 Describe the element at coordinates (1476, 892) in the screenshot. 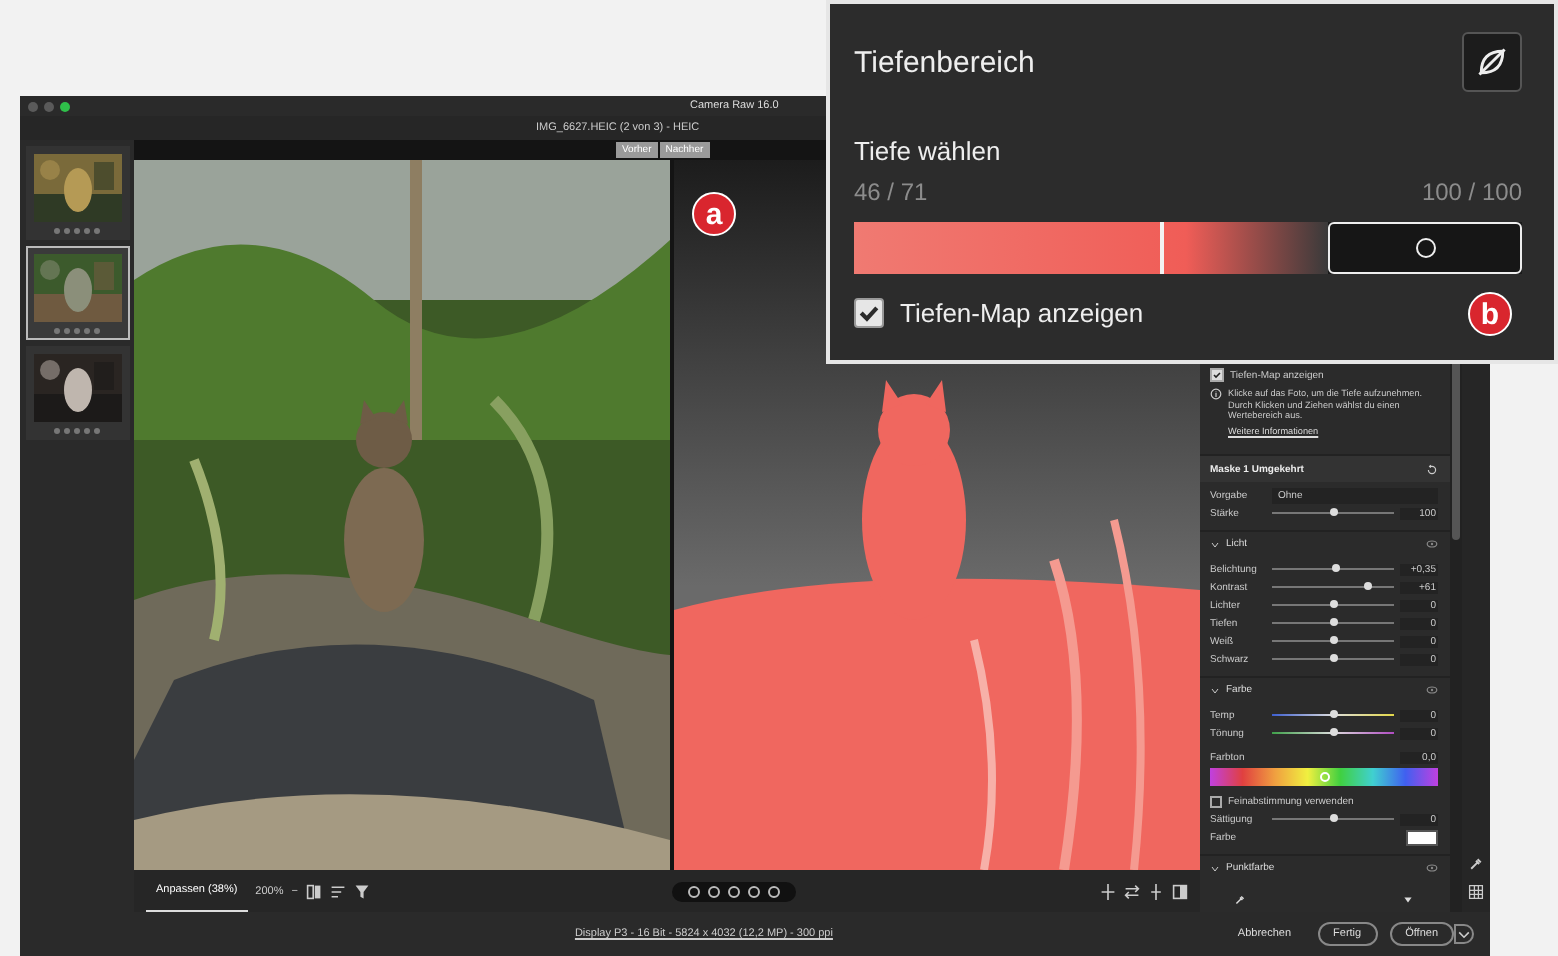

I see `grid-icon` at that location.